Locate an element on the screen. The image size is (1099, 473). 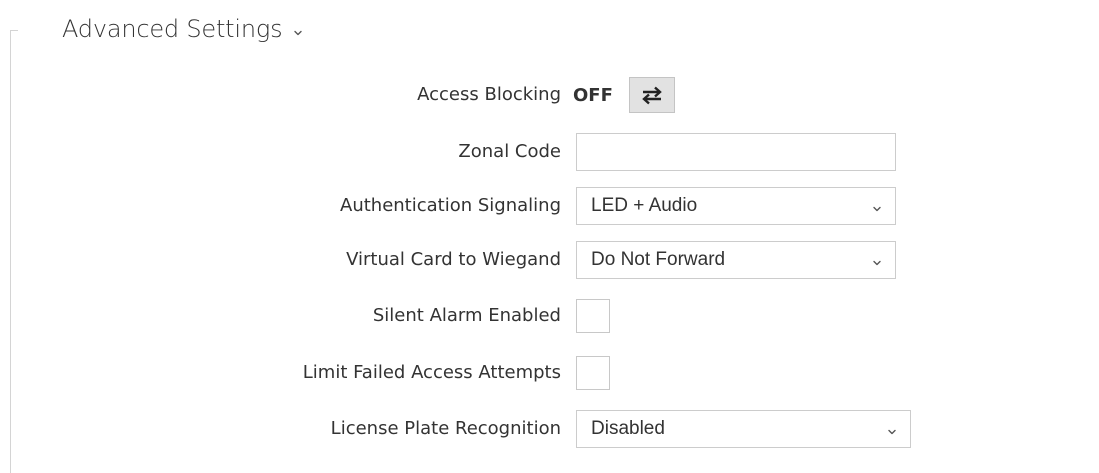
limit-failed-access-attempts-control is located at coordinates (593, 373).